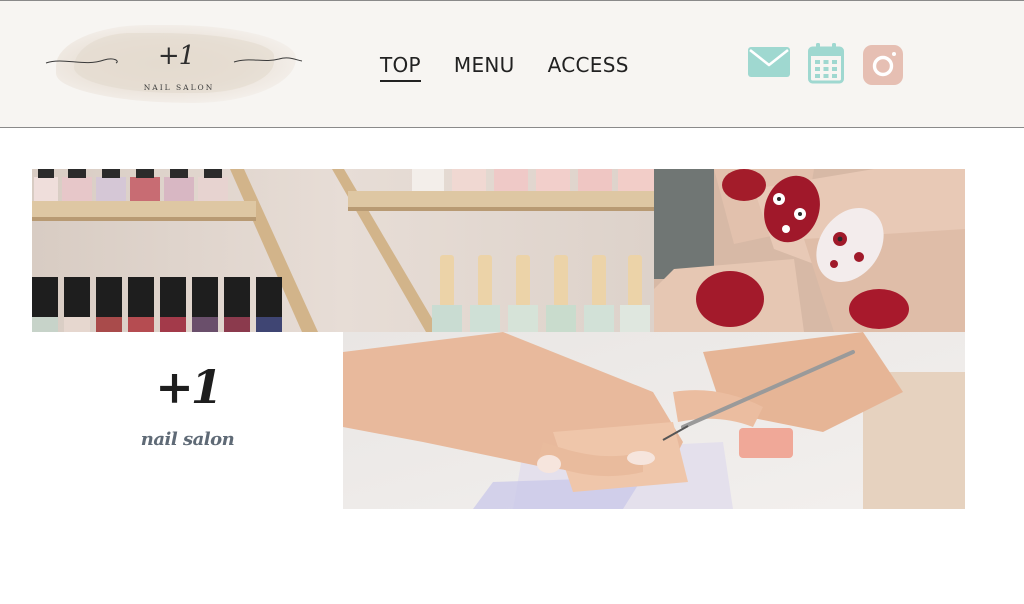  What do you see at coordinates (189, 387) in the screenshot?
I see `brand-mark: +1` at bounding box center [189, 387].